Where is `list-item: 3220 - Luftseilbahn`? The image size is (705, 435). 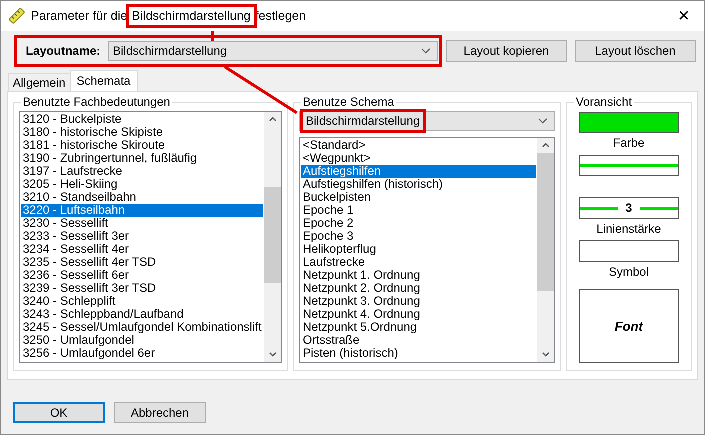 list-item: 3220 - Luftseilbahn is located at coordinates (142, 210).